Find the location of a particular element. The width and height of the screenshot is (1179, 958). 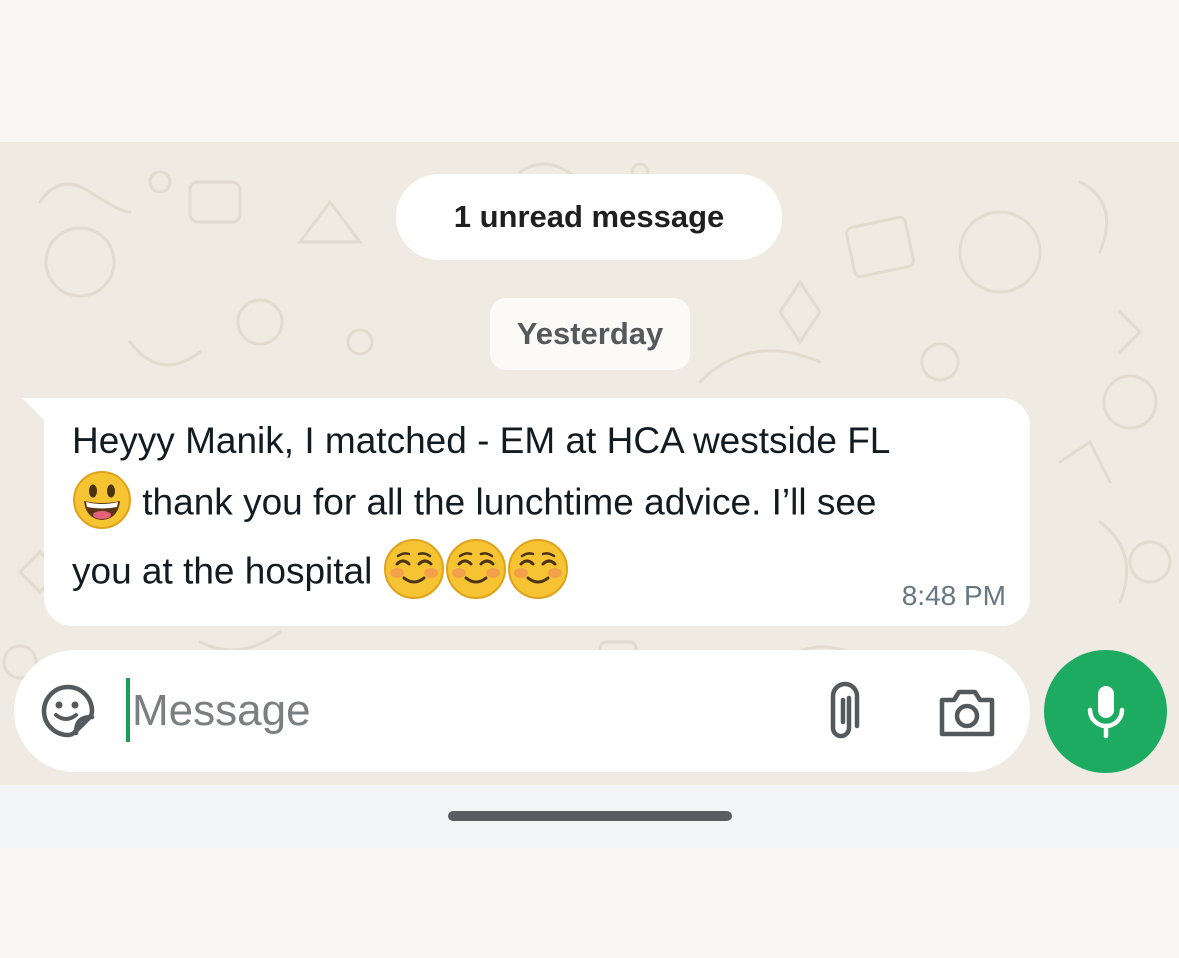

unread-banner-text: 1 unread message is located at coordinates (589, 216).